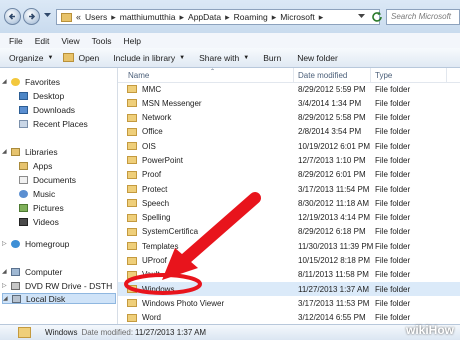 The width and height of the screenshot is (460, 340). What do you see at coordinates (23, 123) in the screenshot?
I see `recent-places-icon` at bounding box center [23, 123].